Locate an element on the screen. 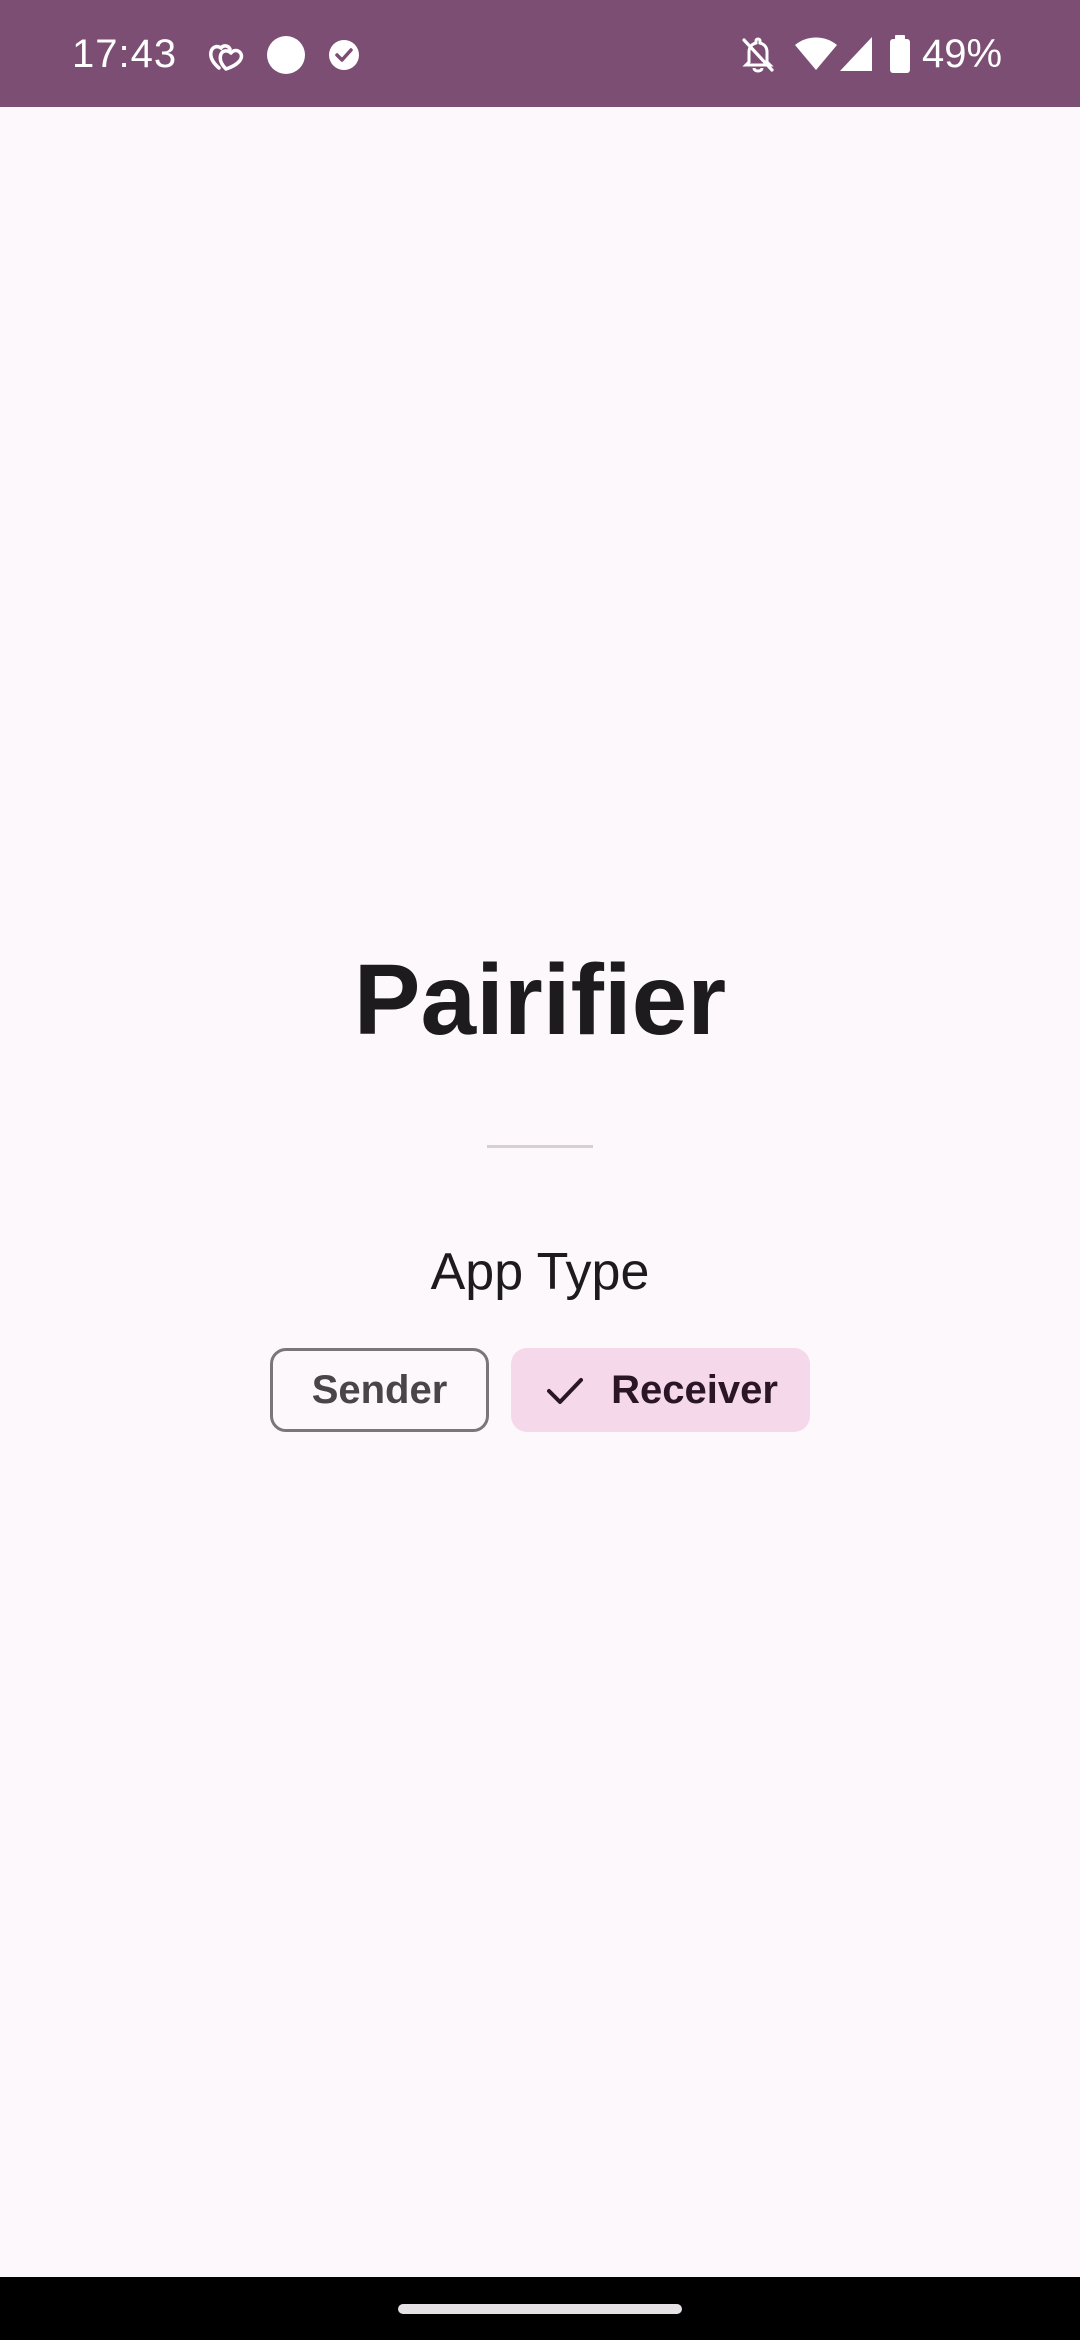 The width and height of the screenshot is (1080, 2340). check-circle-icon is located at coordinates (344, 55).